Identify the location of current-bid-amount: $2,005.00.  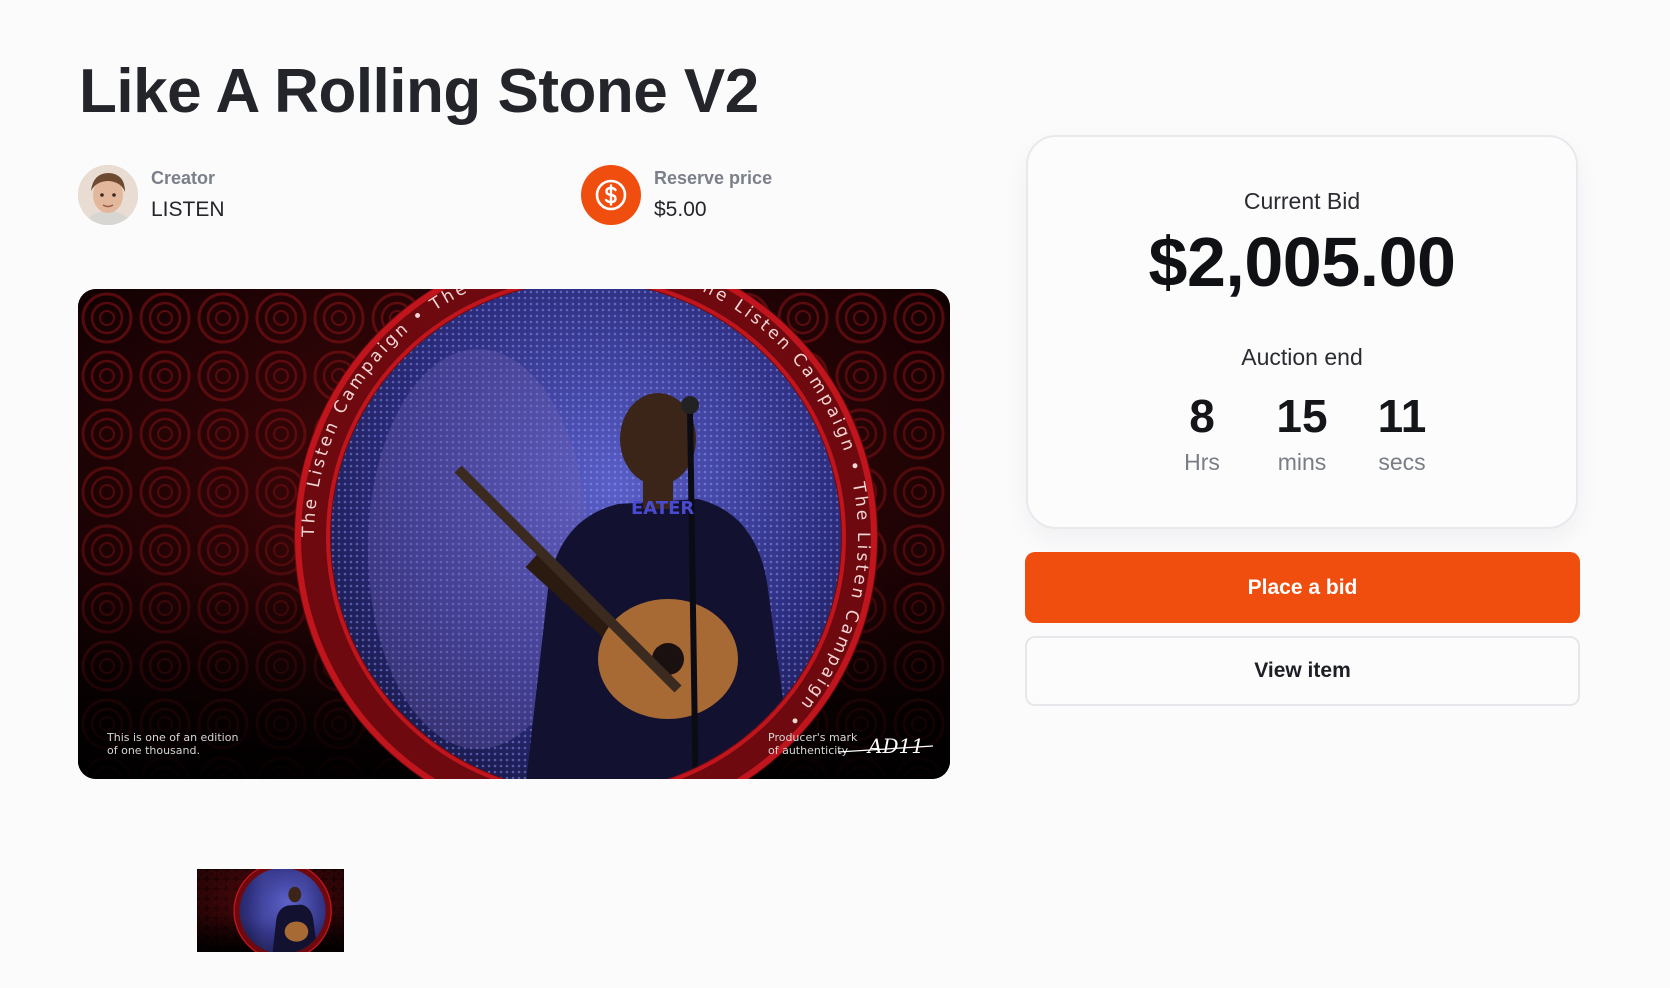
(1302, 262).